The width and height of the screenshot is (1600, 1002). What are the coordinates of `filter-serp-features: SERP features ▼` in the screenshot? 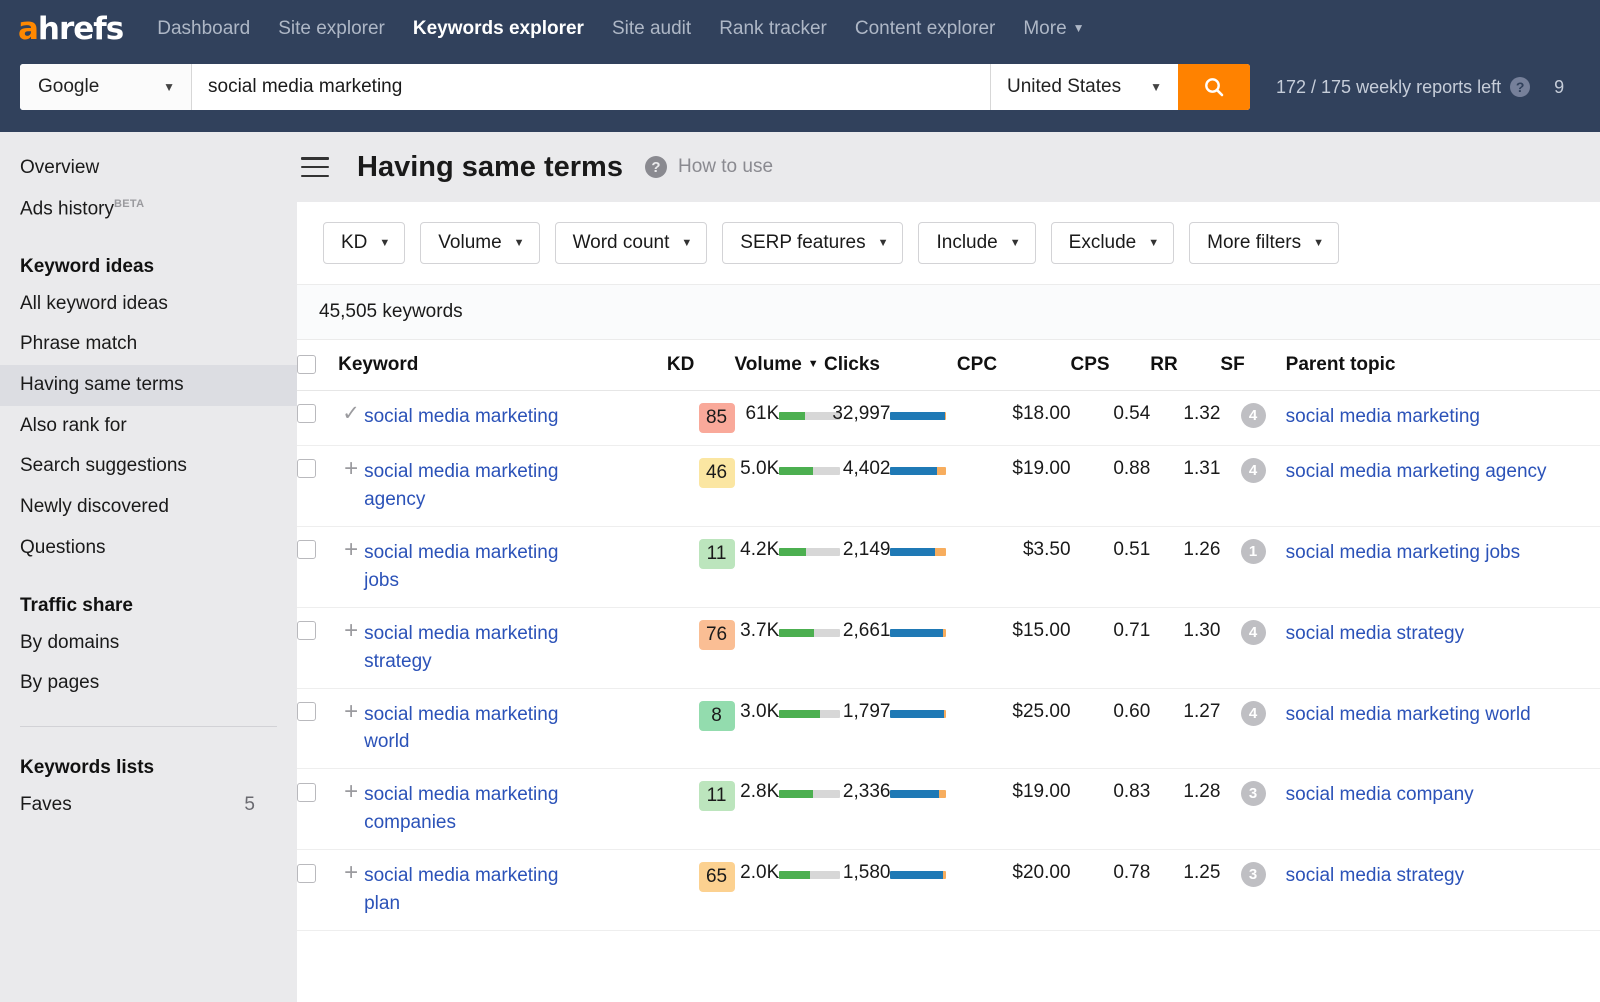 It's located at (813, 243).